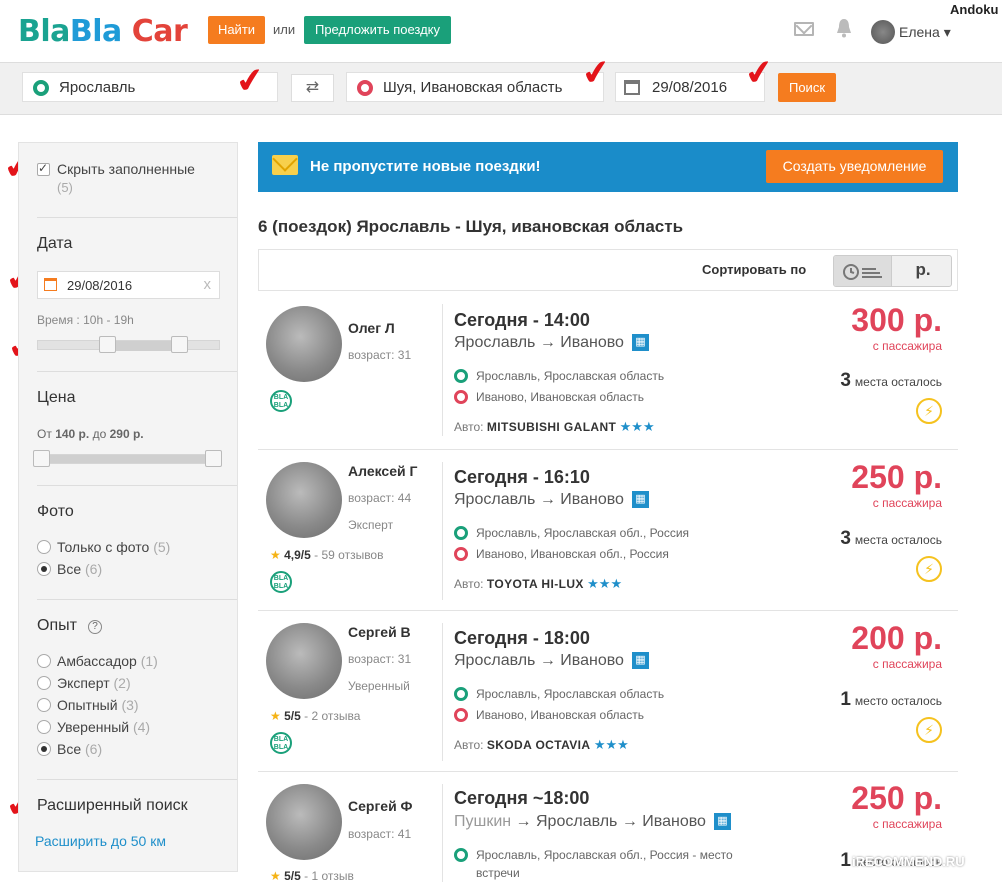  Describe the element at coordinates (896, 638) in the screenshot. I see `trip-price: 200 р.` at that location.